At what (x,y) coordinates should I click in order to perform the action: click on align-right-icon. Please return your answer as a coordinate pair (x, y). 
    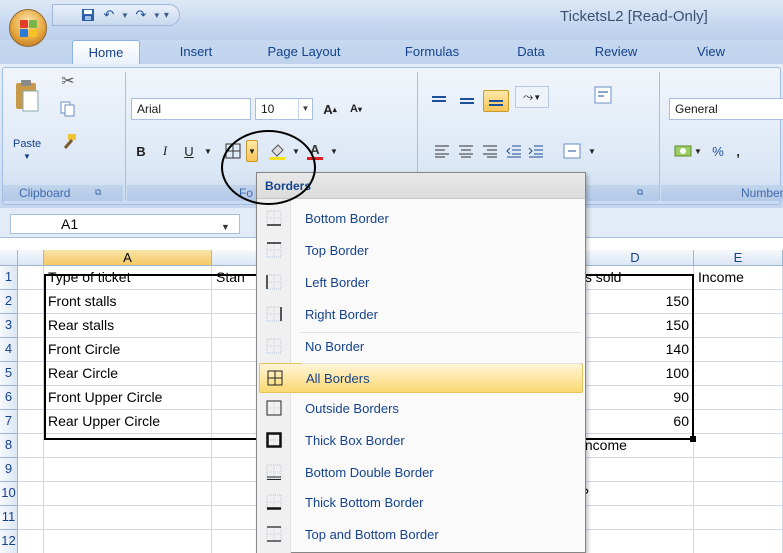
    Looking at the image, I should click on (490, 151).